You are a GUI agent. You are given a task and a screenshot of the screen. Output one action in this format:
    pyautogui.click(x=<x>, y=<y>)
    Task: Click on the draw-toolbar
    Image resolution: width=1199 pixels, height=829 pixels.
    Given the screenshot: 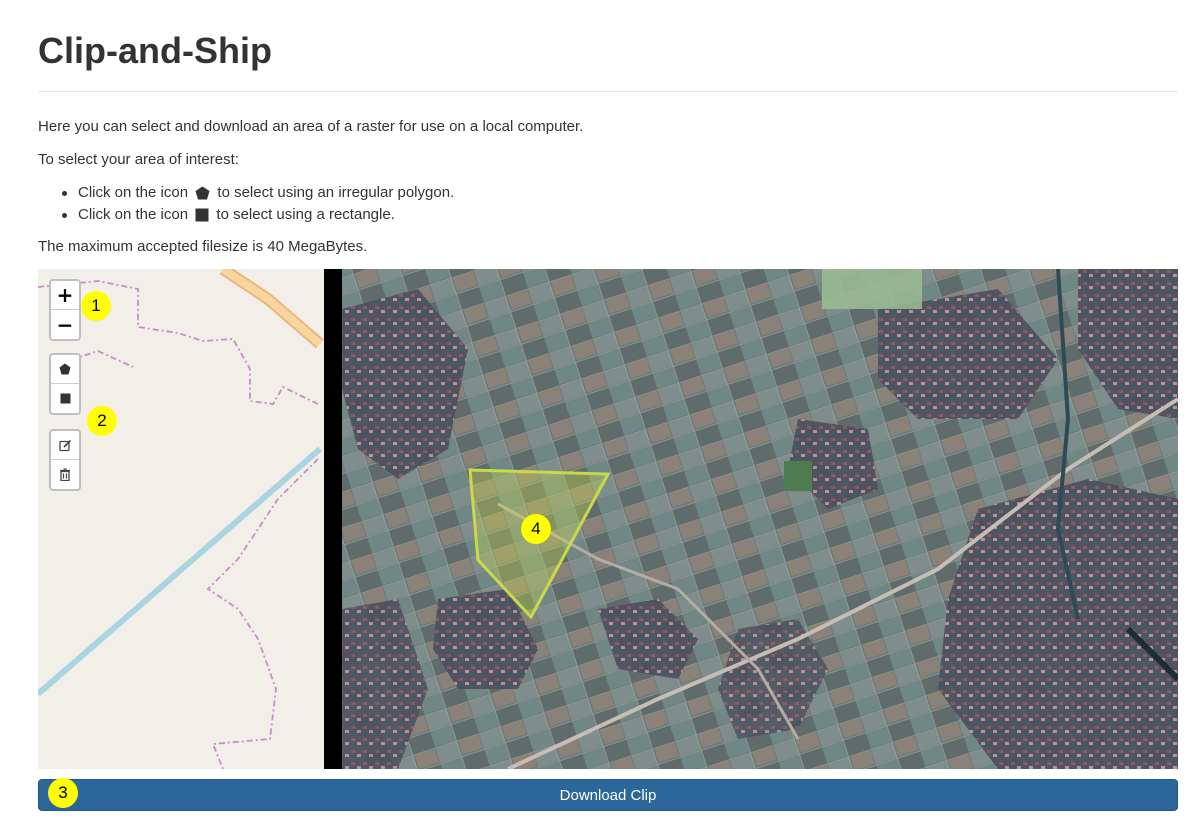 What is the action you would take?
    pyautogui.click(x=65, y=384)
    